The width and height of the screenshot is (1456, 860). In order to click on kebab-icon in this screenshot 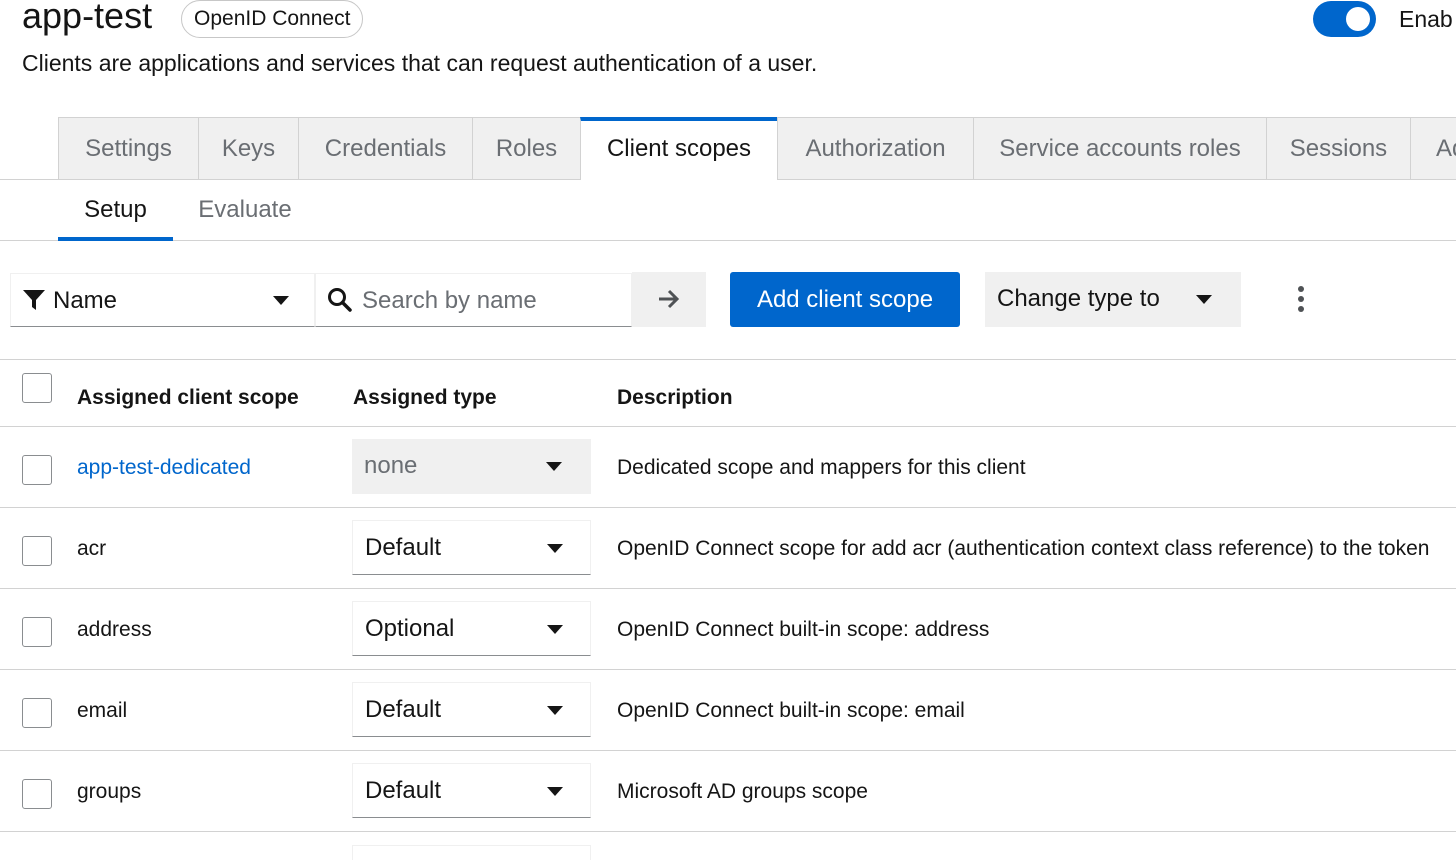, I will do `click(1301, 300)`.